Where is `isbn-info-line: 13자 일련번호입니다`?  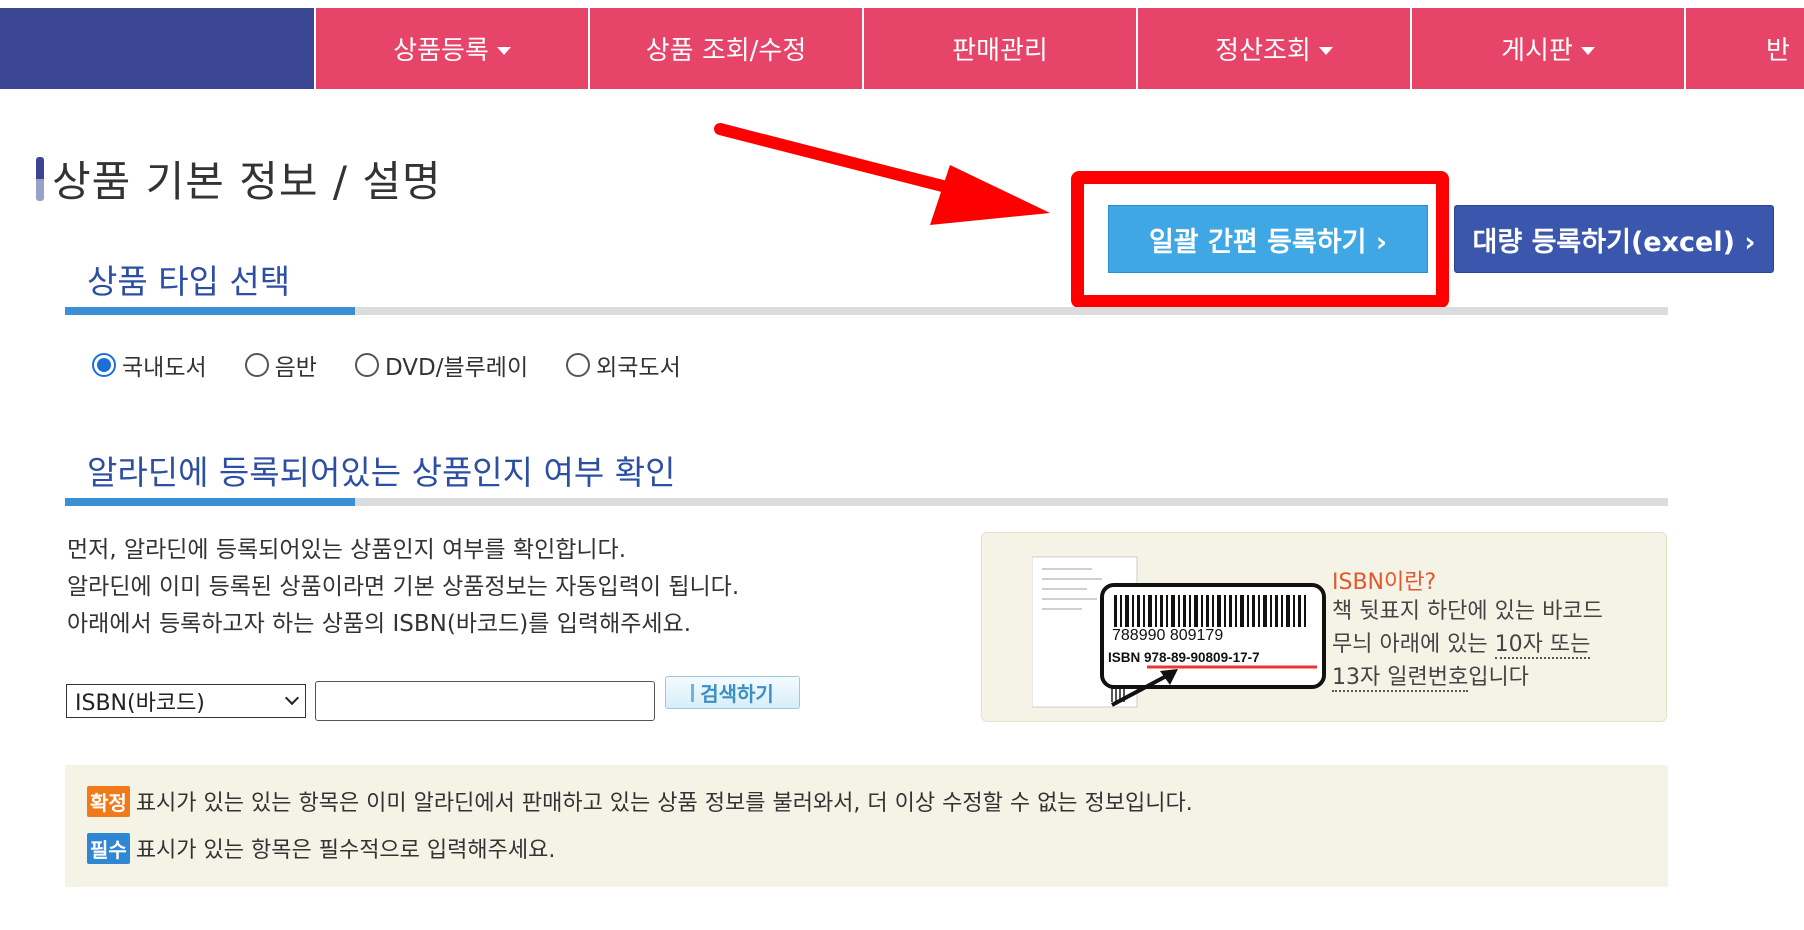
isbn-info-line: 13자 일련번호입니다 is located at coordinates (1467, 677).